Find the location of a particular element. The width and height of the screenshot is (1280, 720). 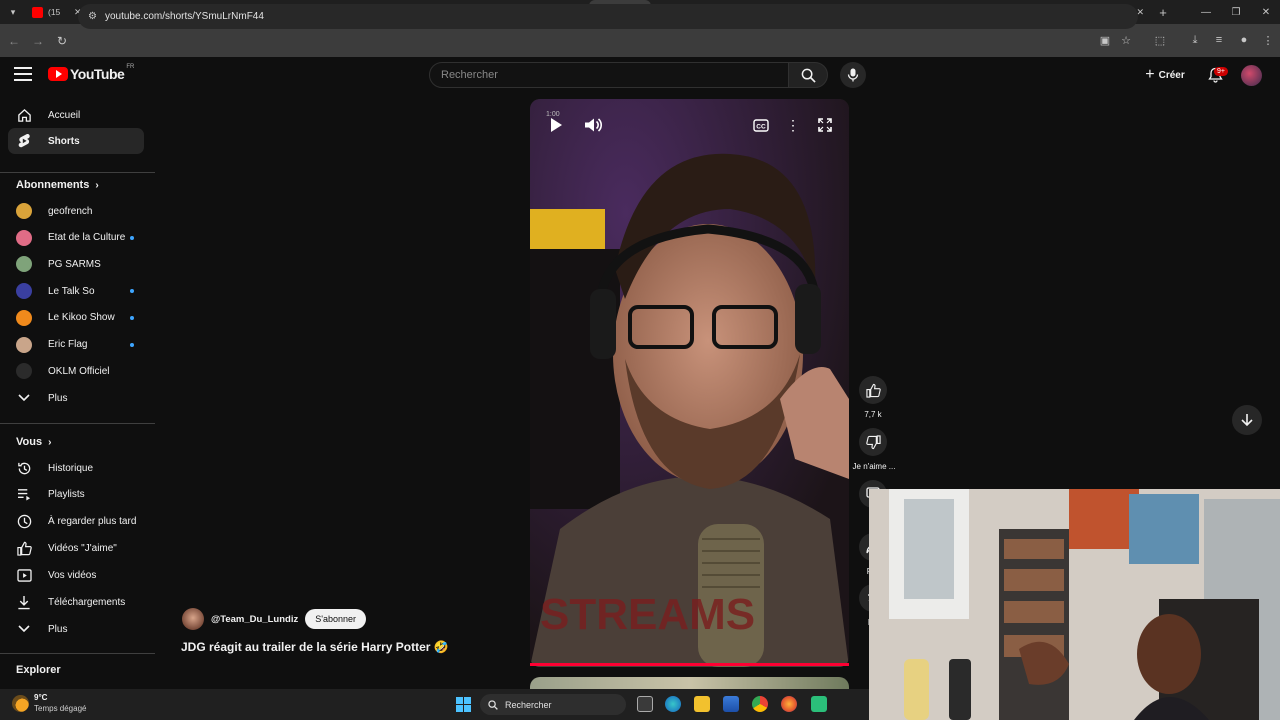

account-avatar is located at coordinates (1251, 75).